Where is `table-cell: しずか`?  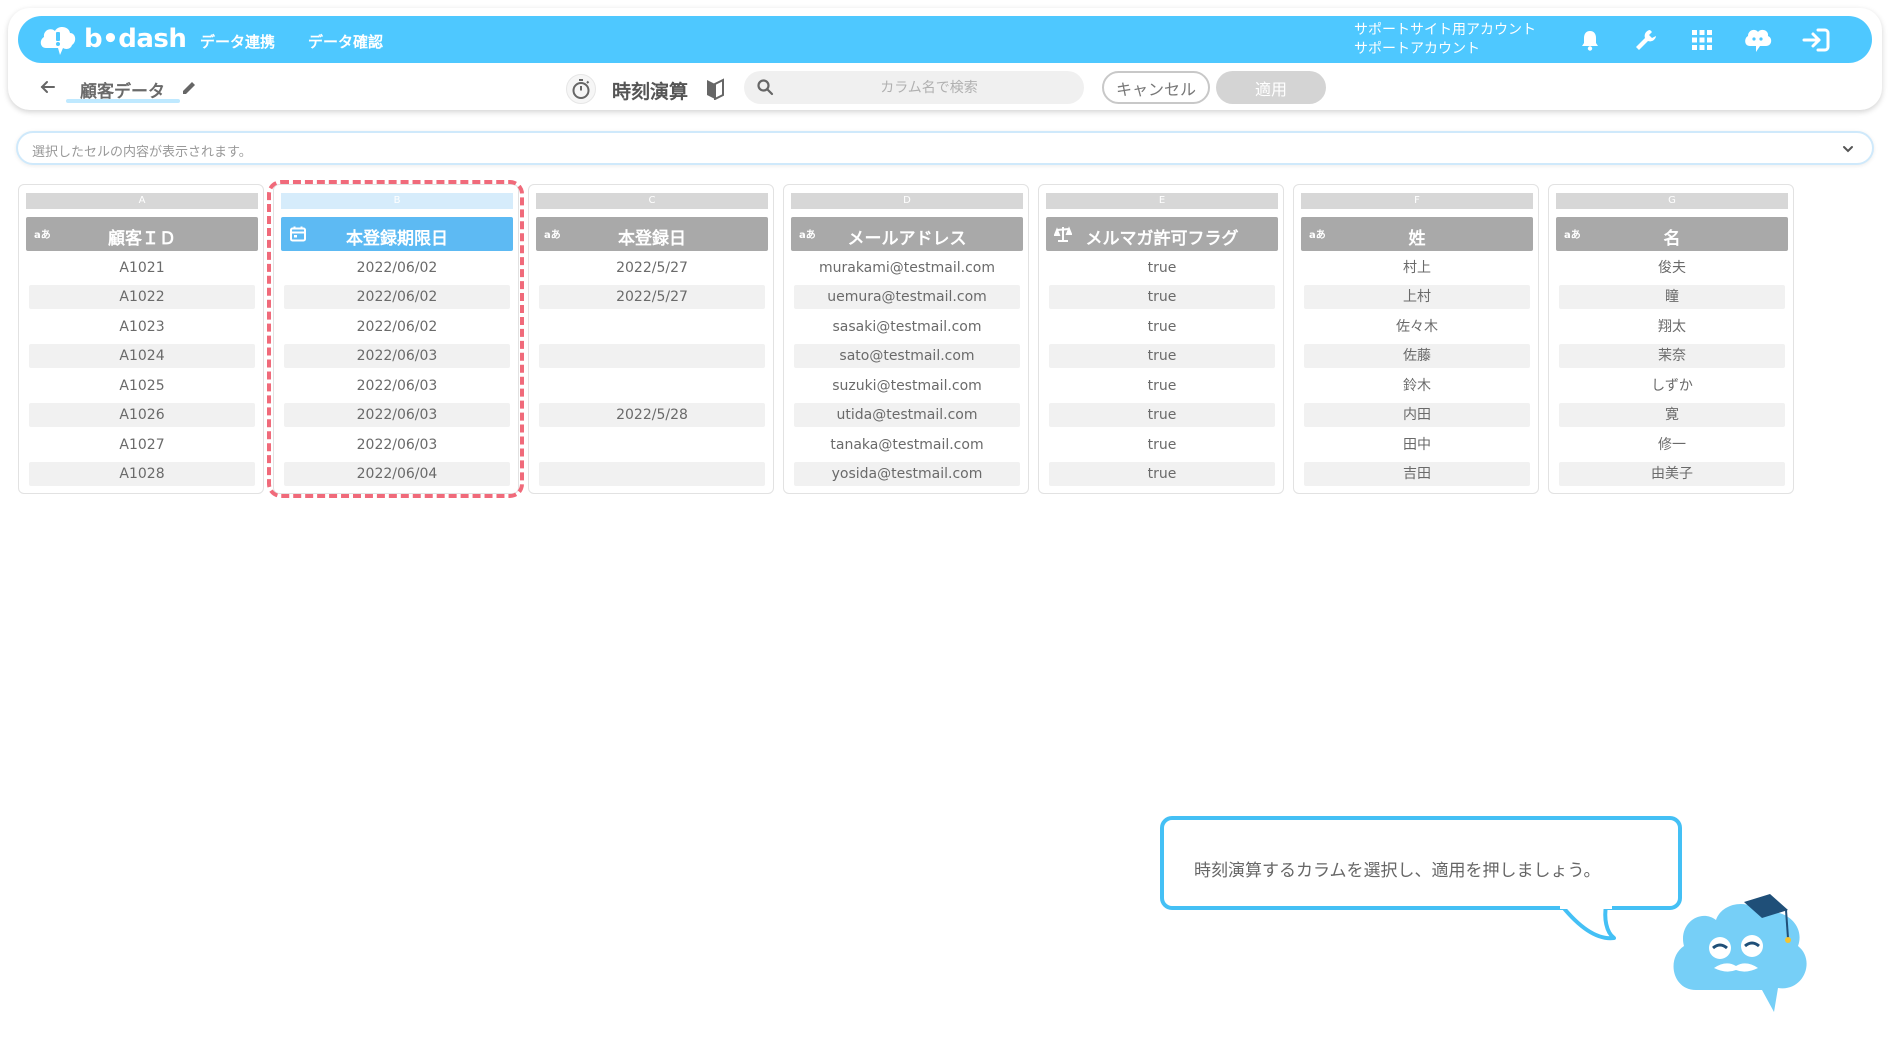
table-cell: しずか is located at coordinates (1672, 386).